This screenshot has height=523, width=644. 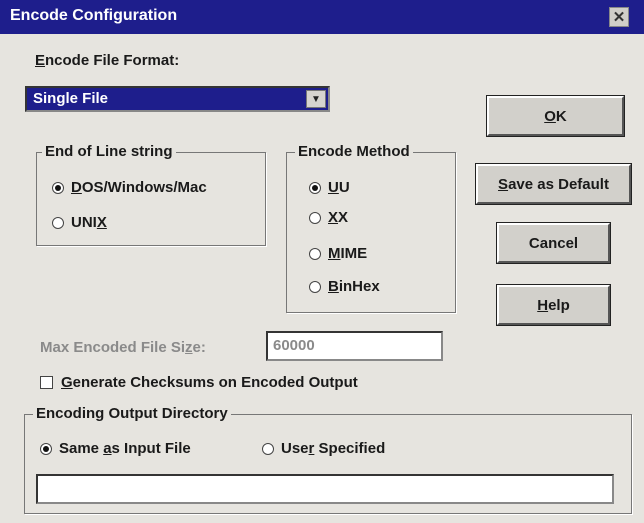 What do you see at coordinates (177, 99) in the screenshot?
I see `encode-file-format-select: Single File ▼` at bounding box center [177, 99].